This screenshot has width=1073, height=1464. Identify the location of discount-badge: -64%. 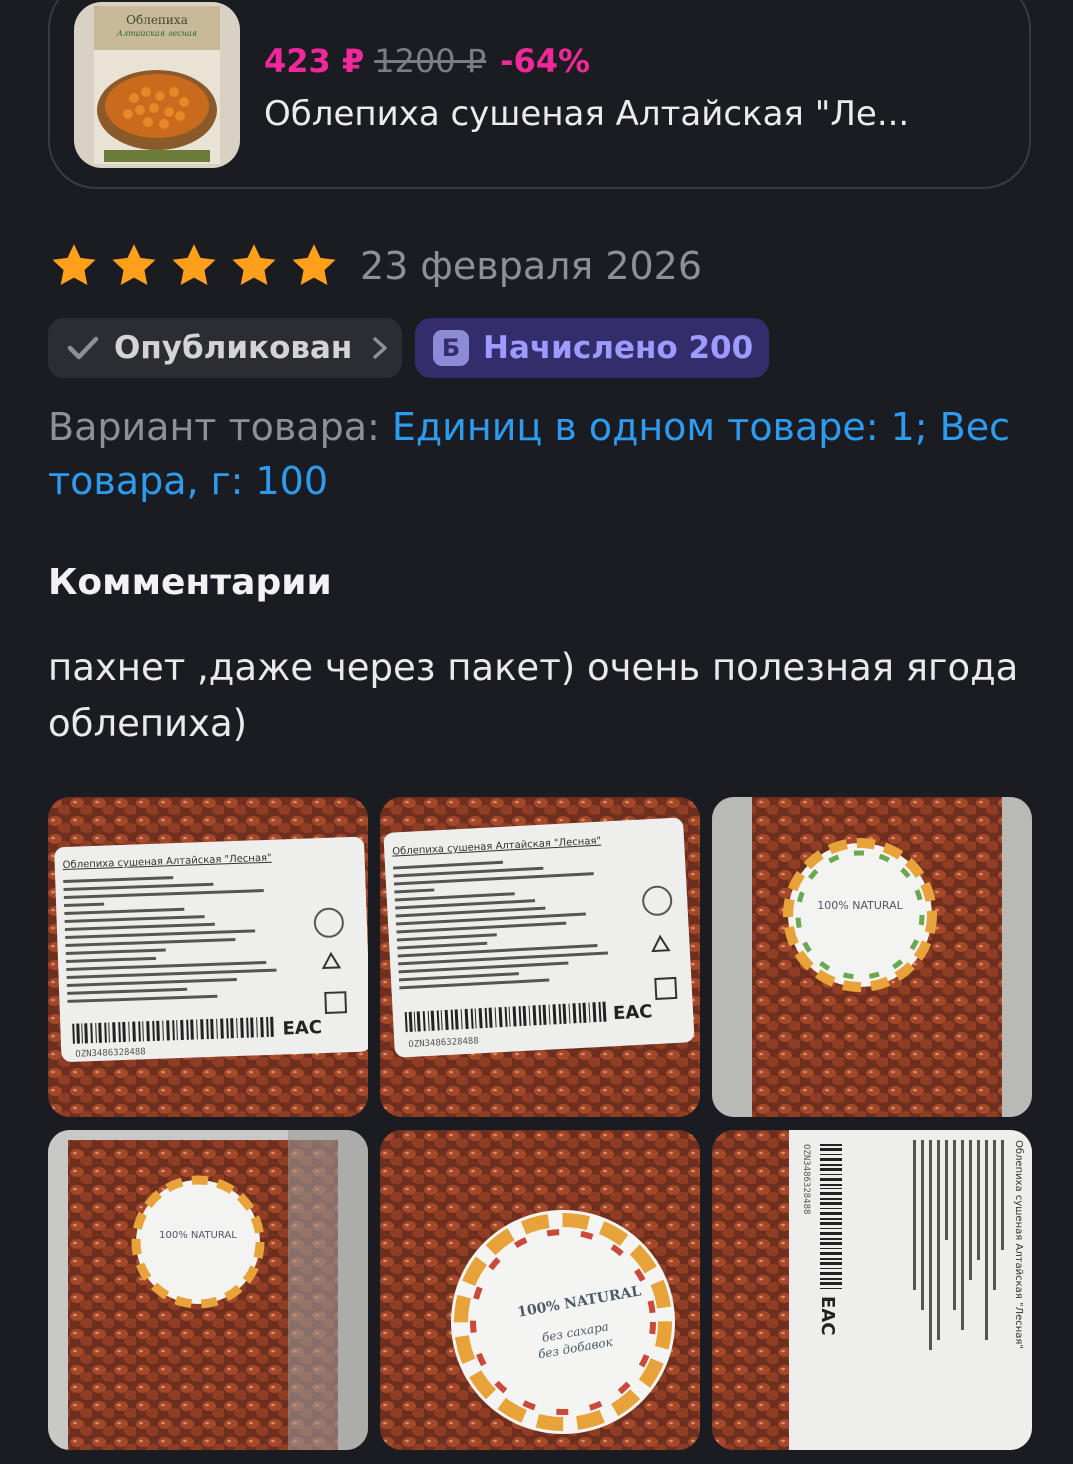
(545, 61).